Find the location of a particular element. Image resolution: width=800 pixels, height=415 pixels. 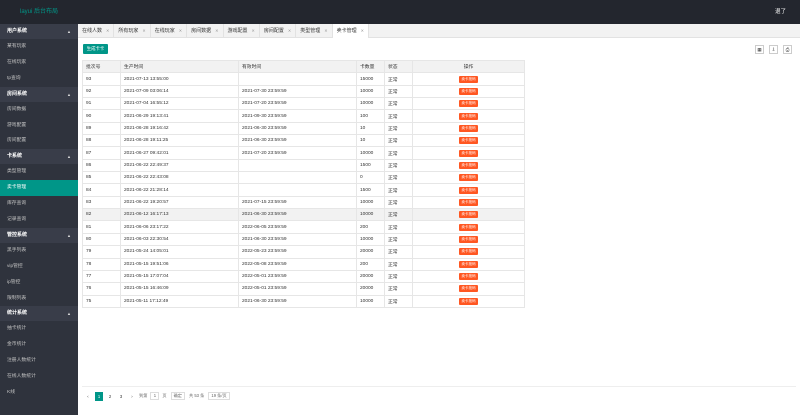

next-page-button: › is located at coordinates (132, 396).